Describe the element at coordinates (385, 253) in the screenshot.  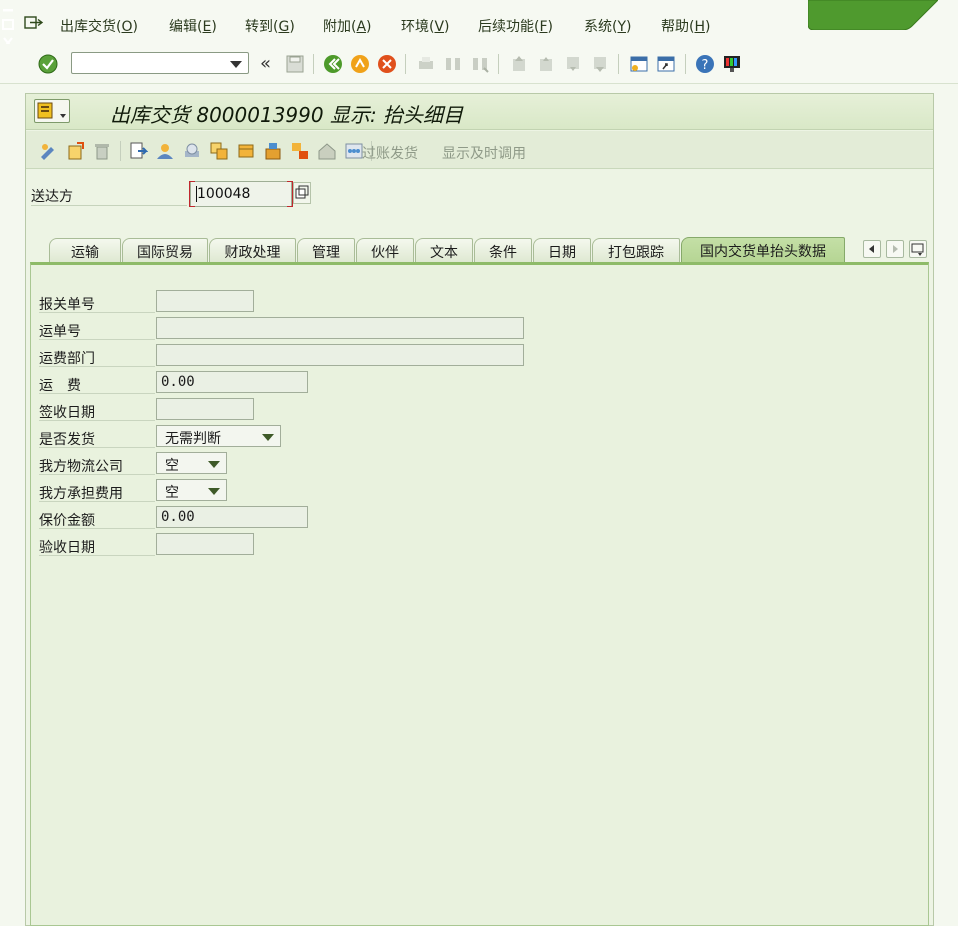
I see `tab-label: 伙伴` at that location.